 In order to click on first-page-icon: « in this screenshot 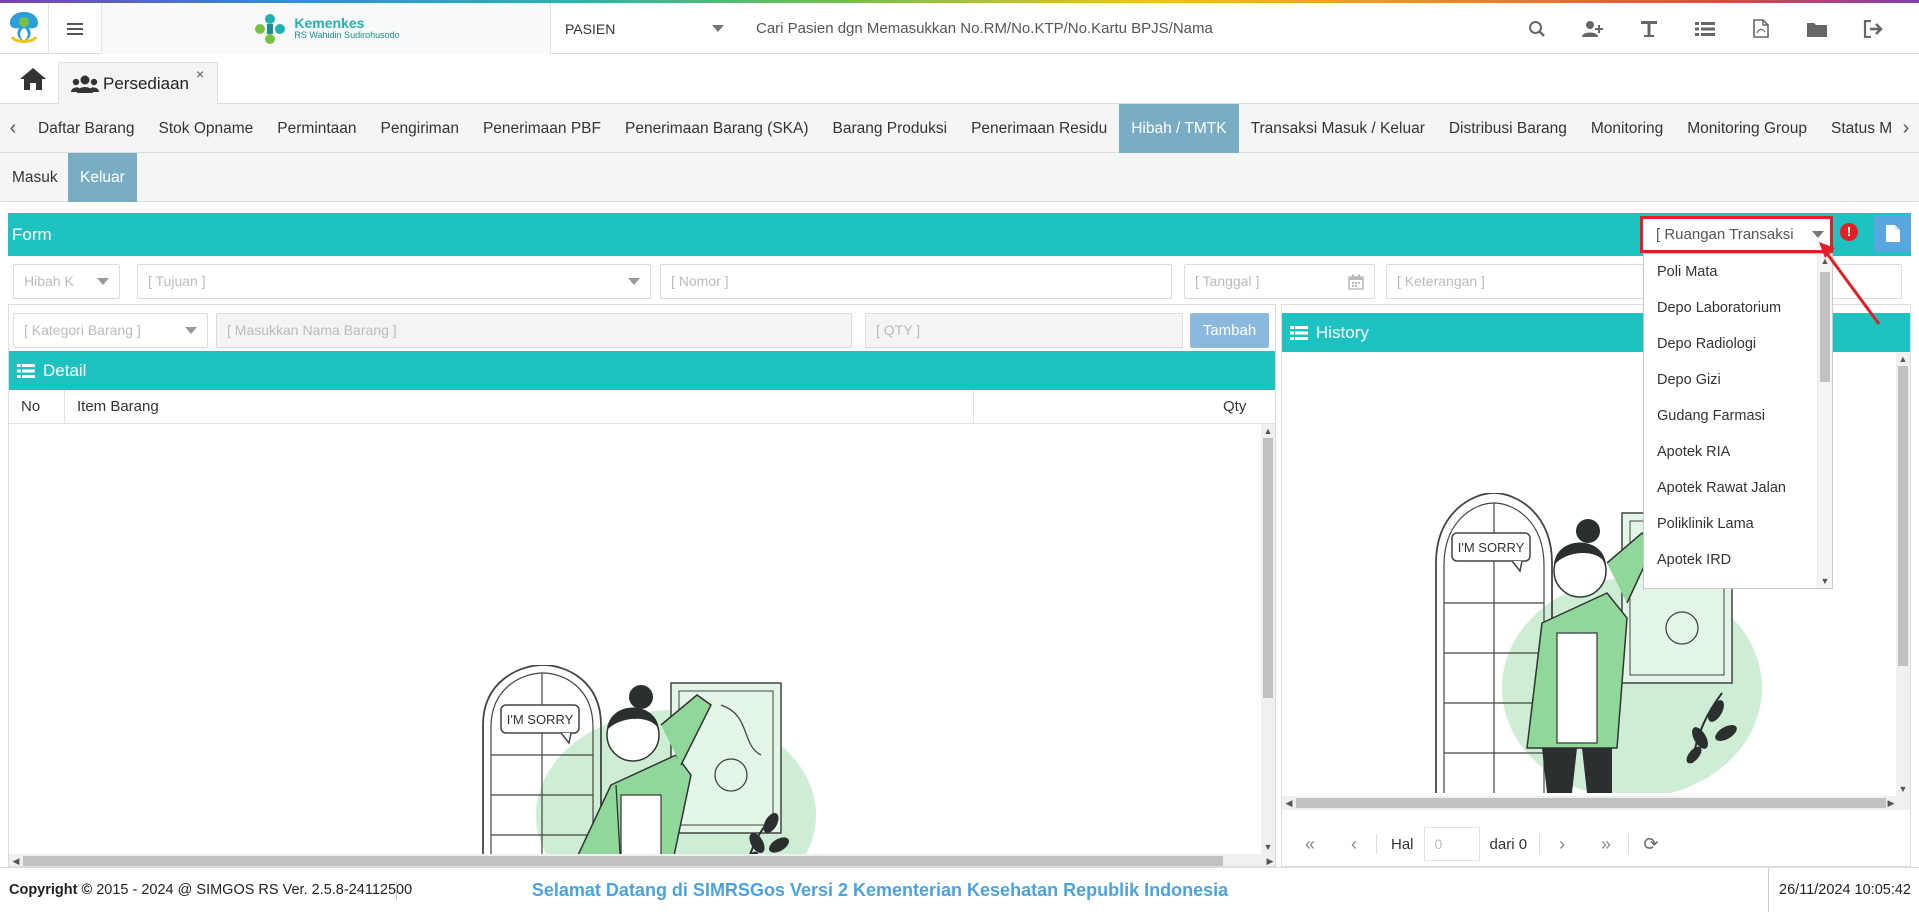, I will do `click(1310, 844)`.